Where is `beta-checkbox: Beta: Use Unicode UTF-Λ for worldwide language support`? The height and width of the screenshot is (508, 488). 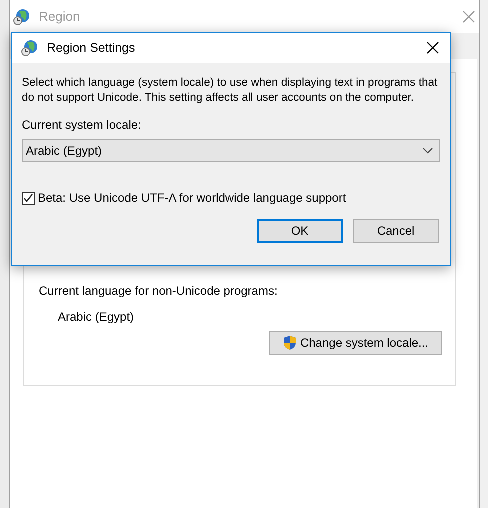
beta-checkbox: Beta: Use Unicode UTF-Λ for worldwide language support is located at coordinates (231, 198).